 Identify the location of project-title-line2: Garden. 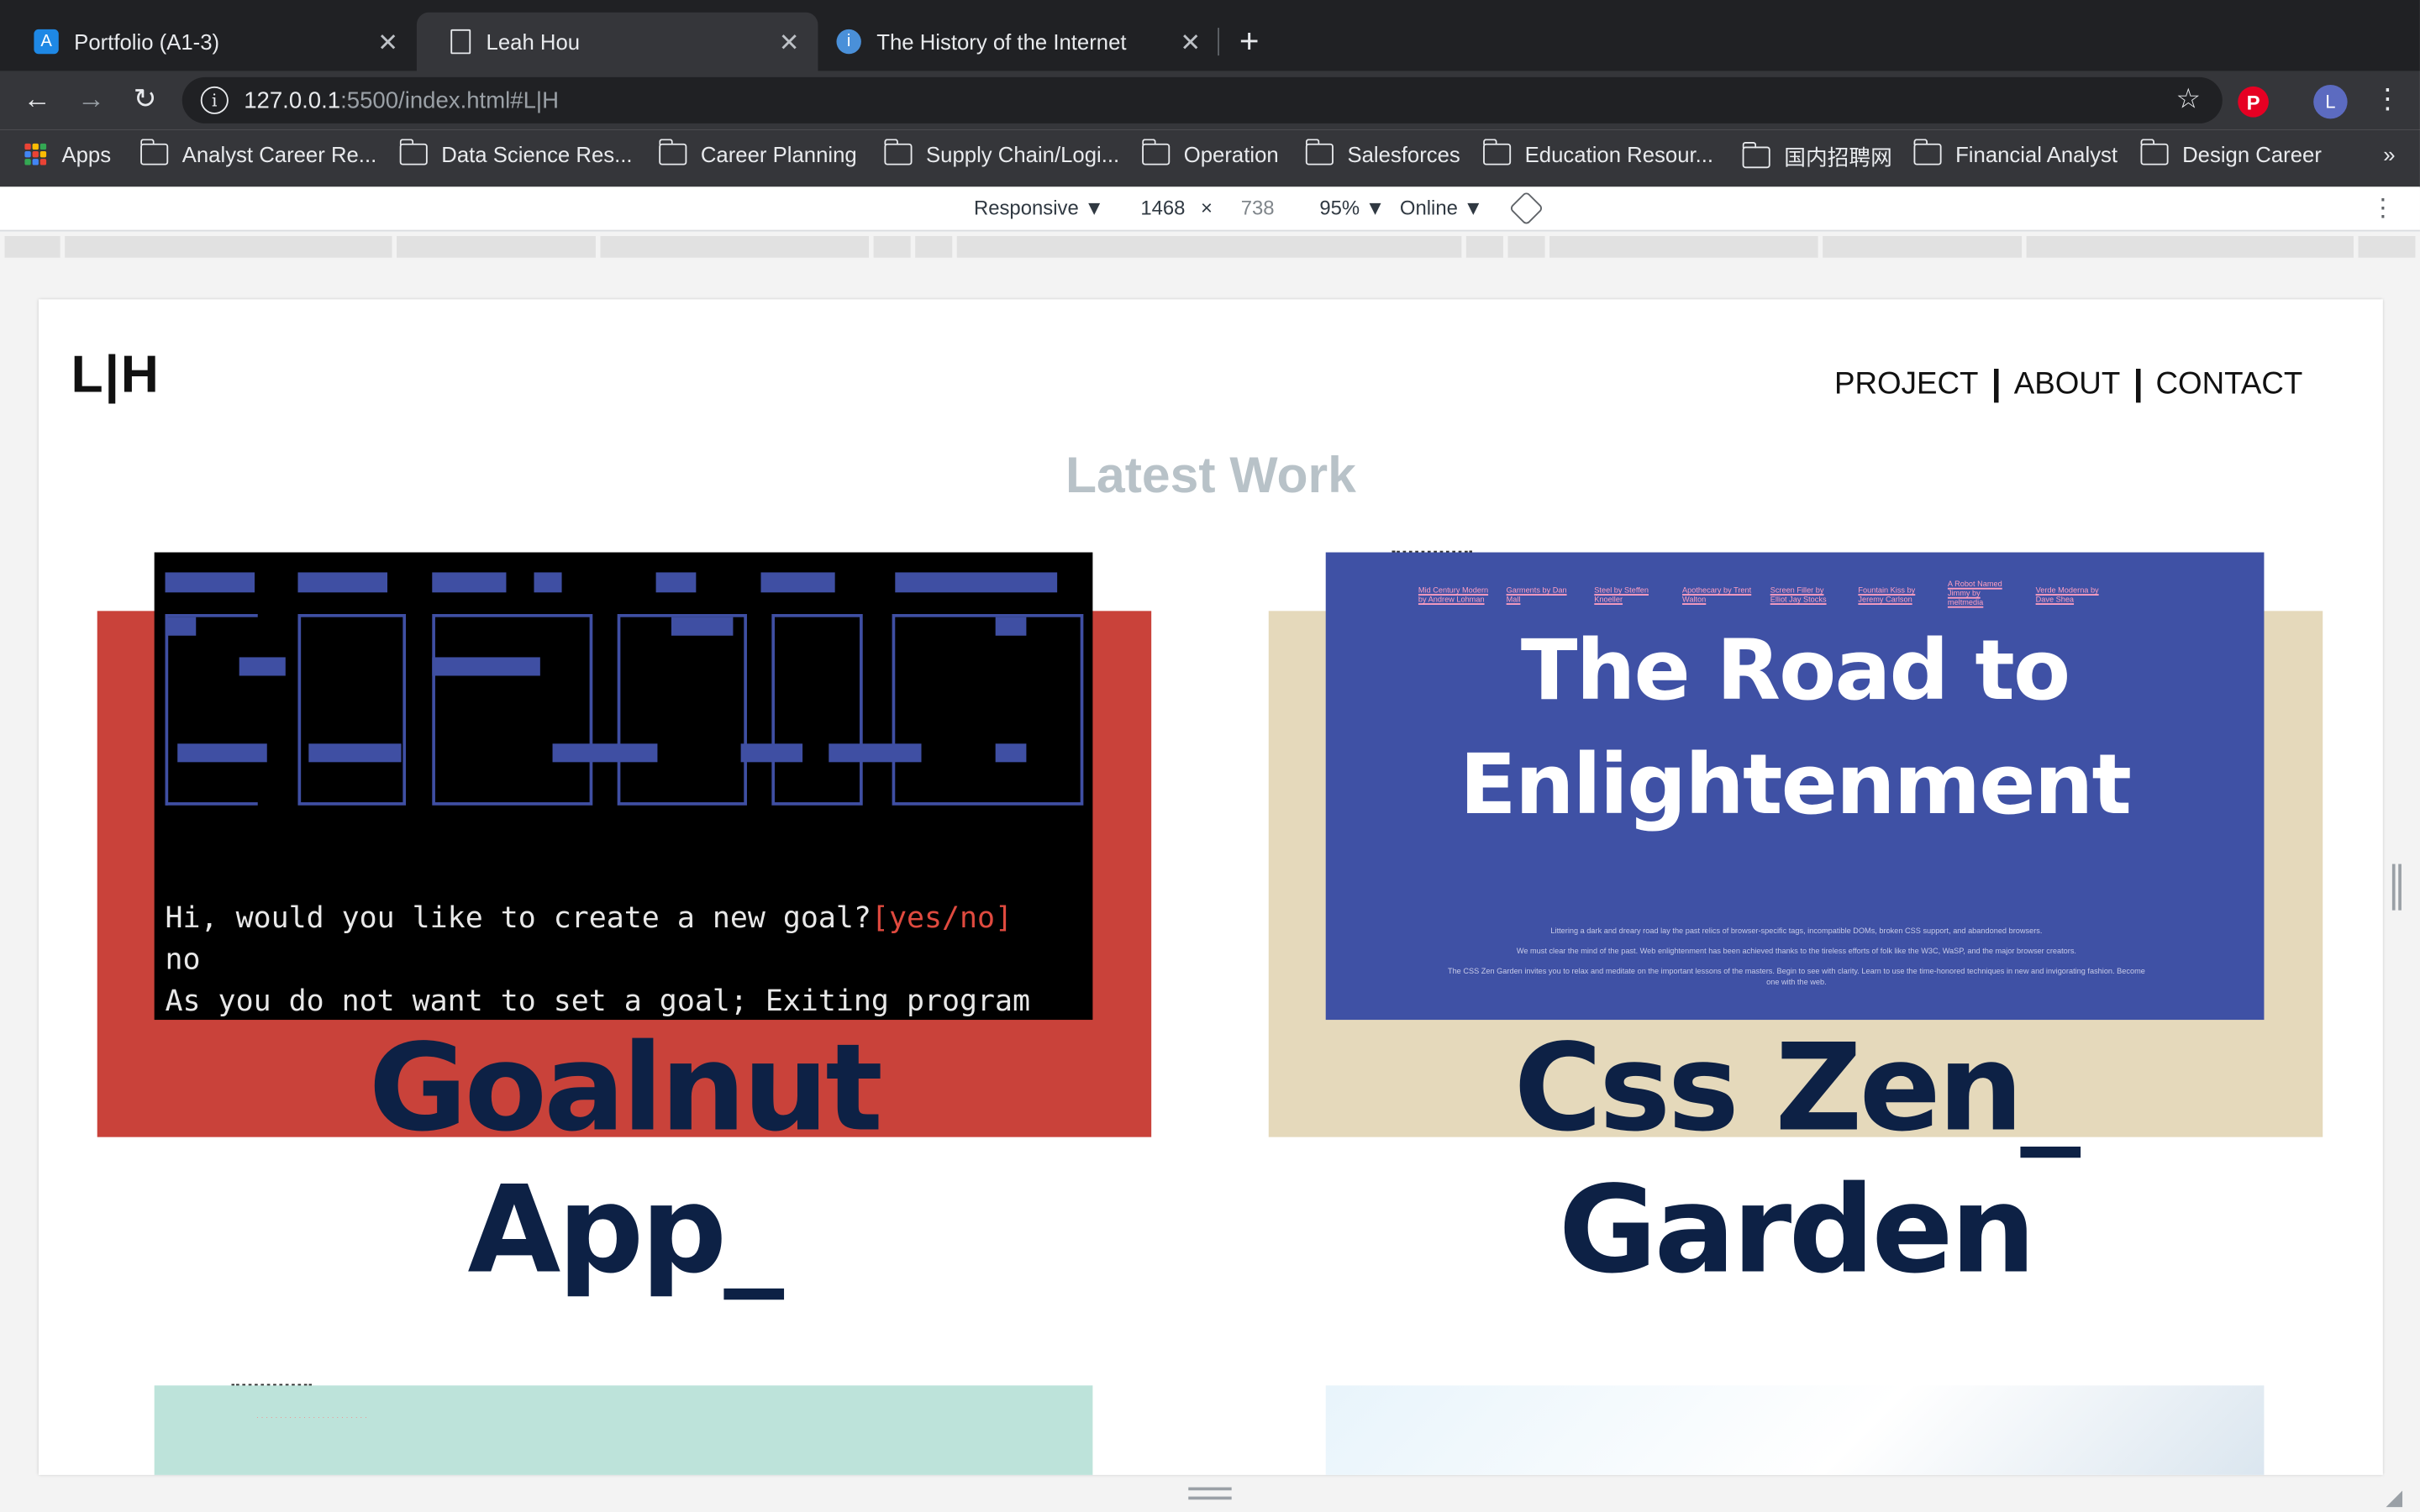
(1796, 1231).